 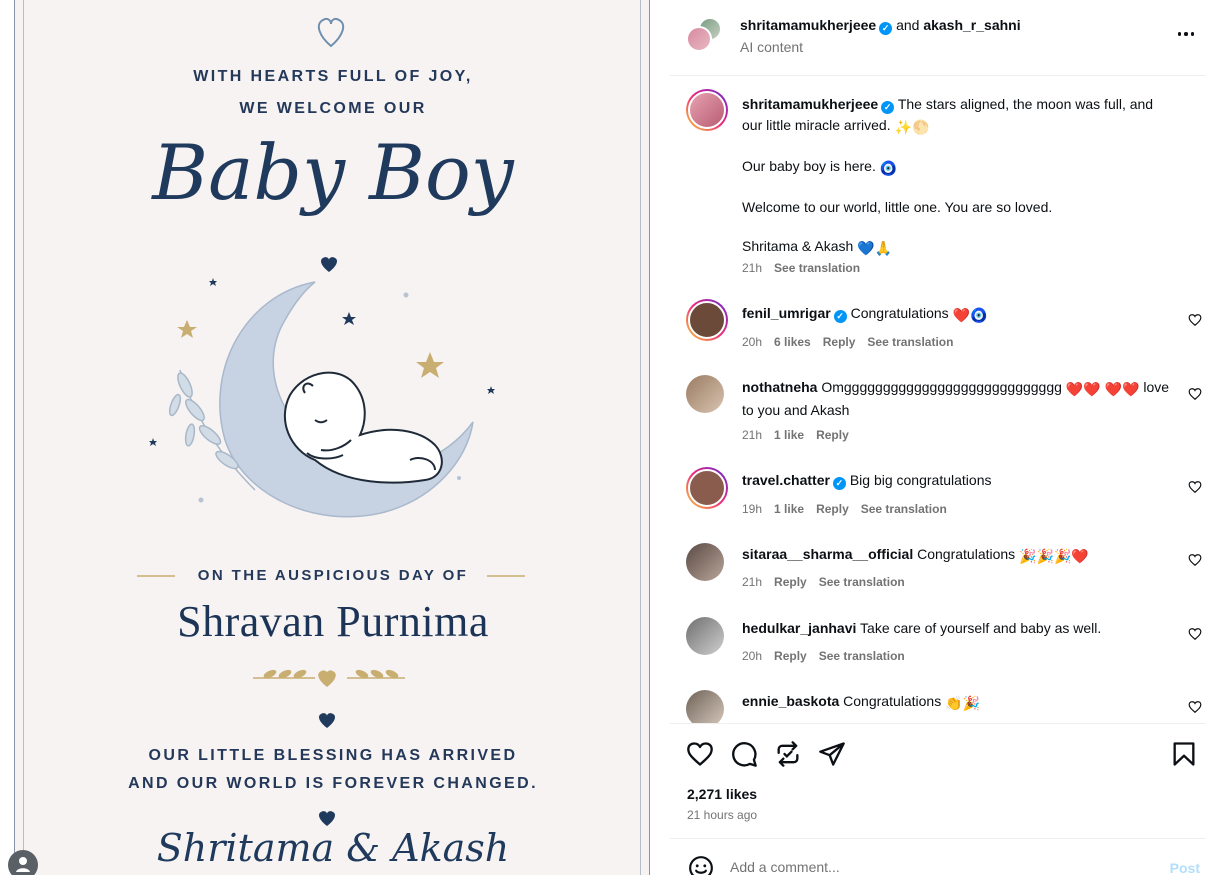 I want to click on save-bookmark-icon, so click(x=1184, y=754).